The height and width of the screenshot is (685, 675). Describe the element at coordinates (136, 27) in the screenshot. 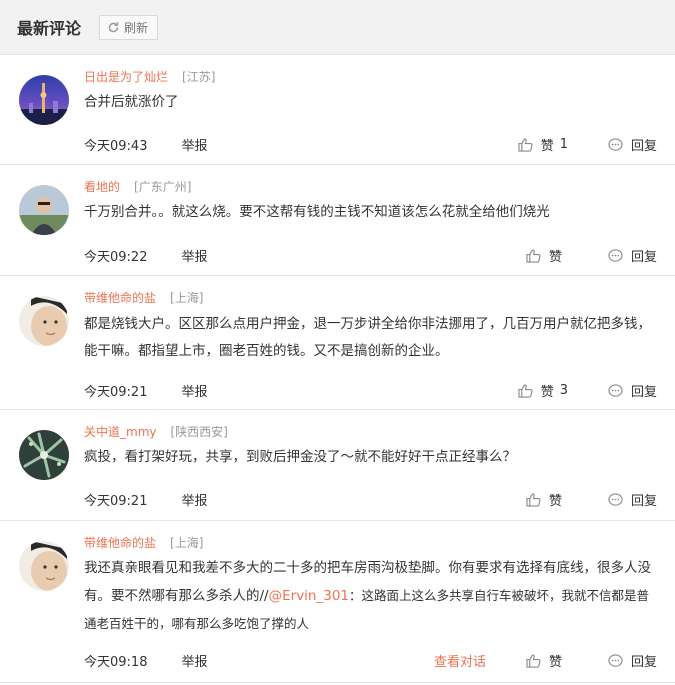

I see `refresh-label: 刷新` at that location.